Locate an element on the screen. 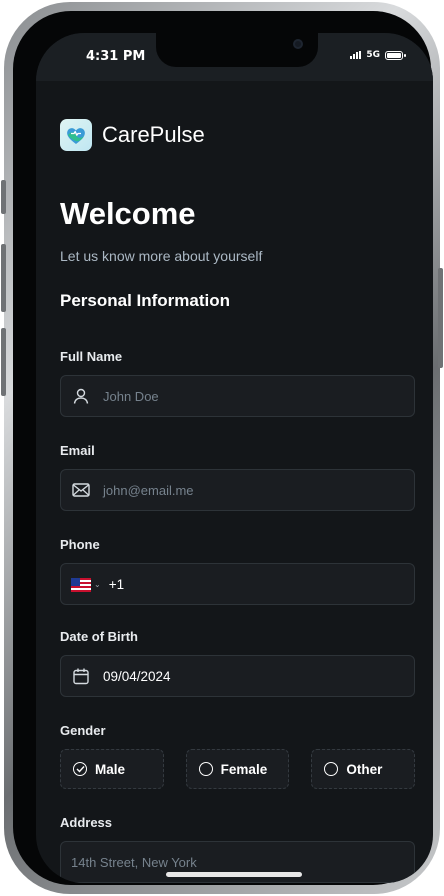 Image resolution: width=444 pixels, height=896 pixels. status-time: 4:31 PM is located at coordinates (116, 56).